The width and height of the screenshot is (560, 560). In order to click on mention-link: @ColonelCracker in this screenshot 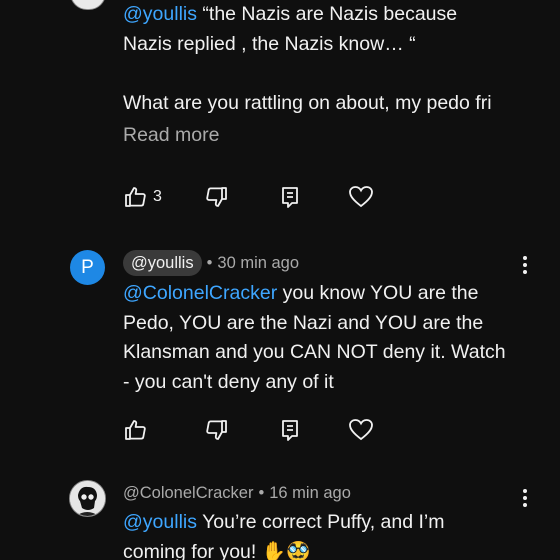, I will do `click(200, 293)`.